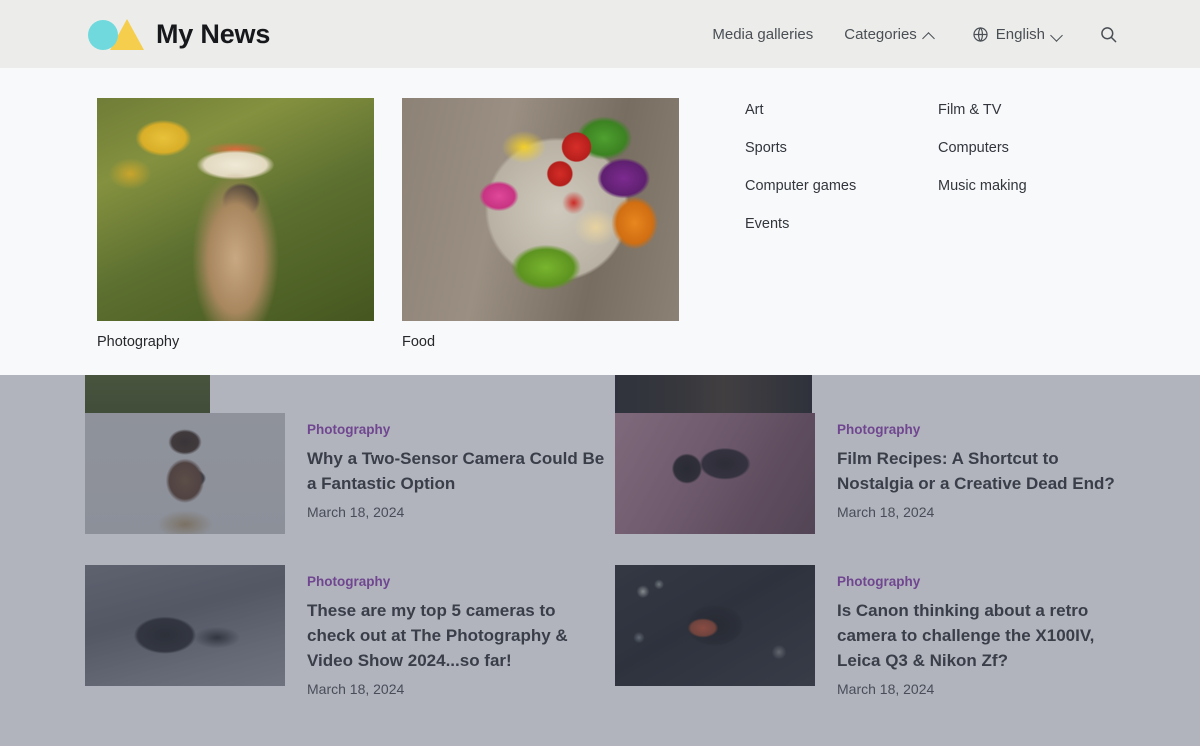 This screenshot has width=1200, height=746. I want to click on category-link-events: Events, so click(841, 225).